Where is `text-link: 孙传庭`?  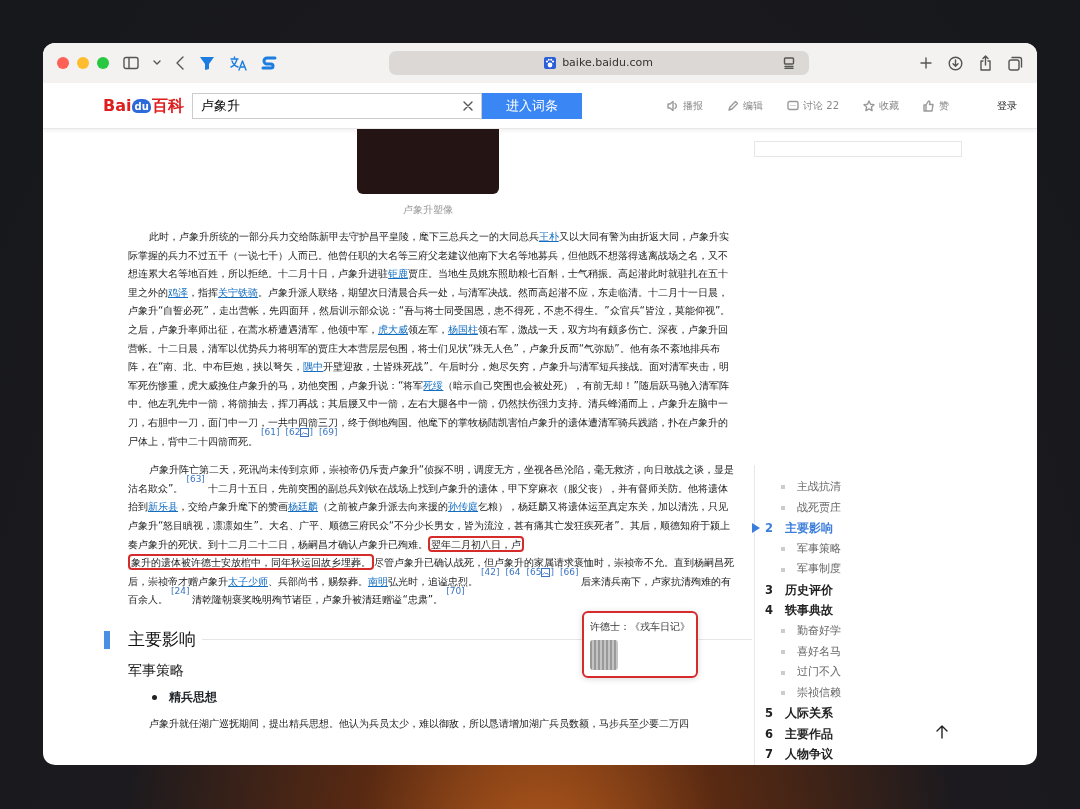
text-link: 孙传庭 is located at coordinates (463, 506).